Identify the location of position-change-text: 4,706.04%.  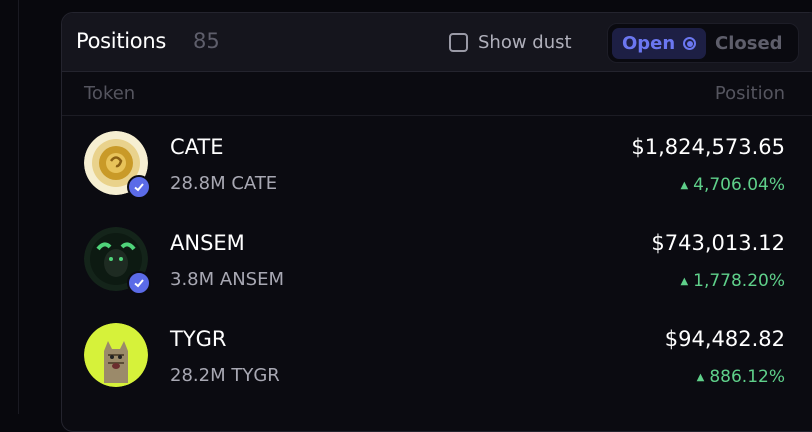
(739, 185).